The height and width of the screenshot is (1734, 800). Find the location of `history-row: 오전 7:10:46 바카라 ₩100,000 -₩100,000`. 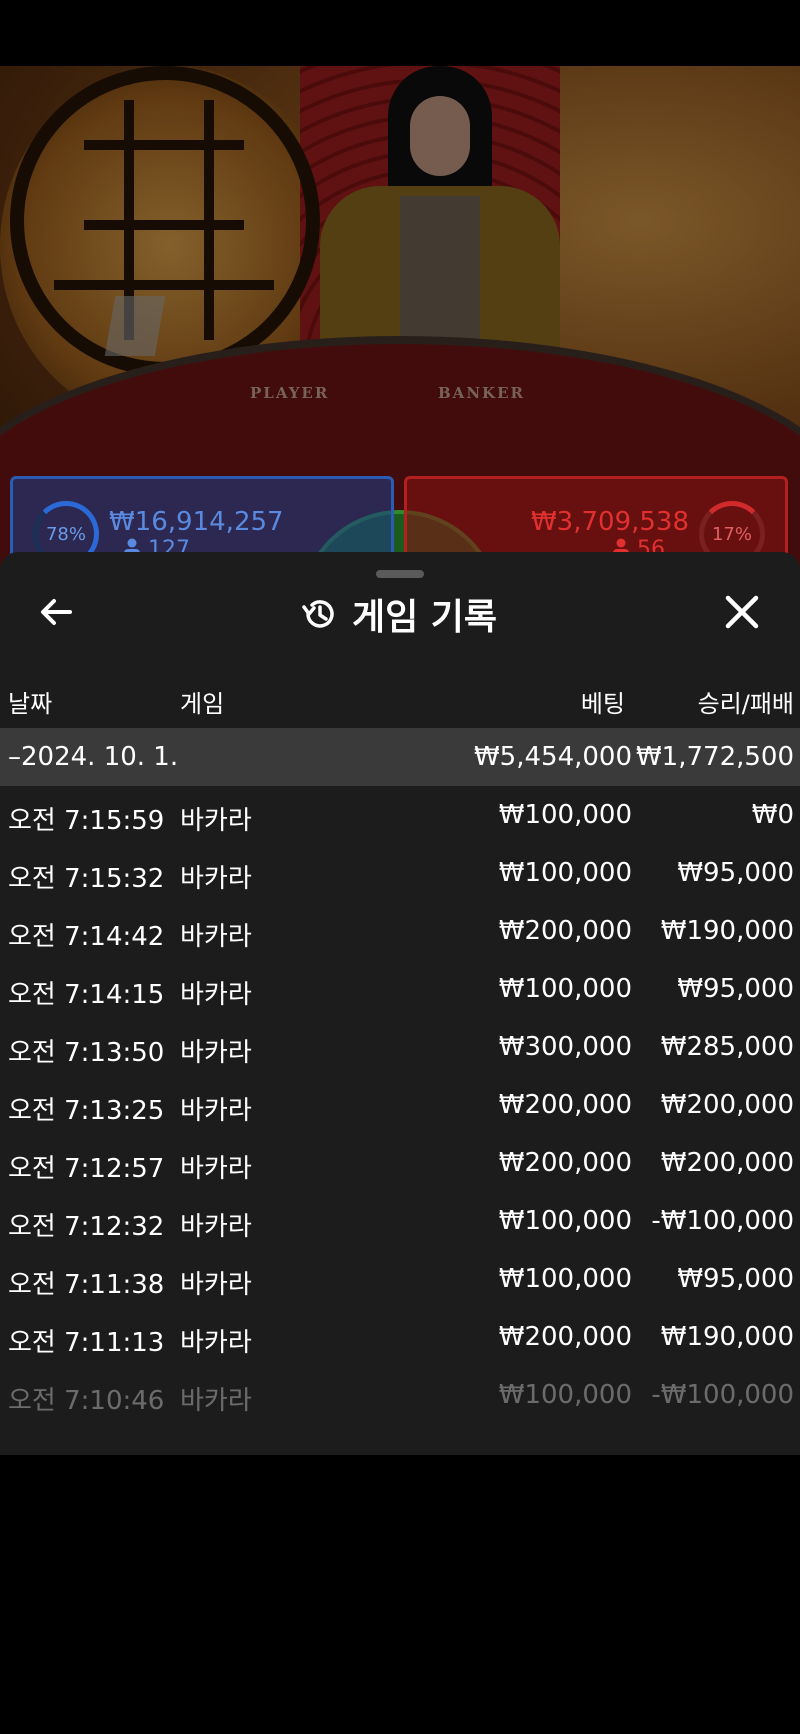

history-row: 오전 7:10:46 바카라 ₩100,000 -₩100,000 is located at coordinates (400, 1395).